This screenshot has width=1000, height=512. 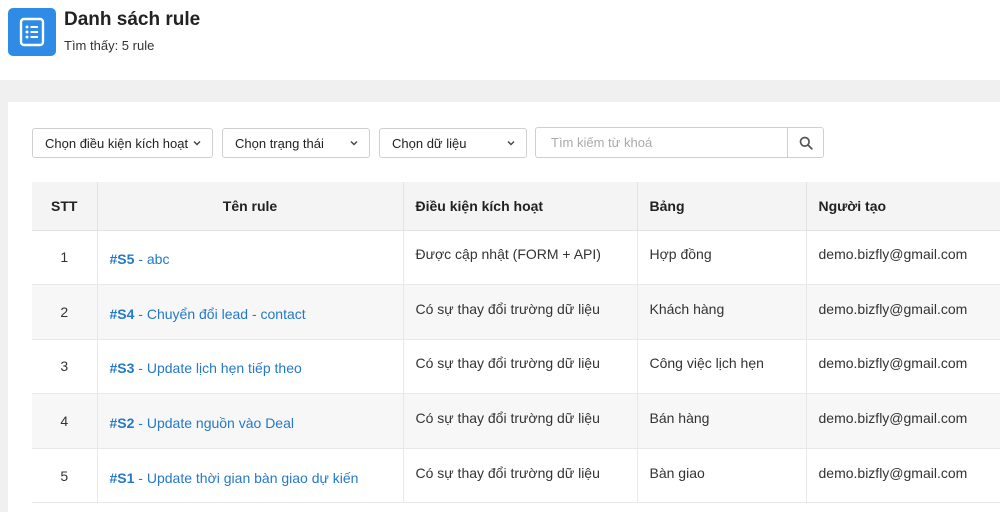 I want to click on rule-code: #S2, so click(x=122, y=423).